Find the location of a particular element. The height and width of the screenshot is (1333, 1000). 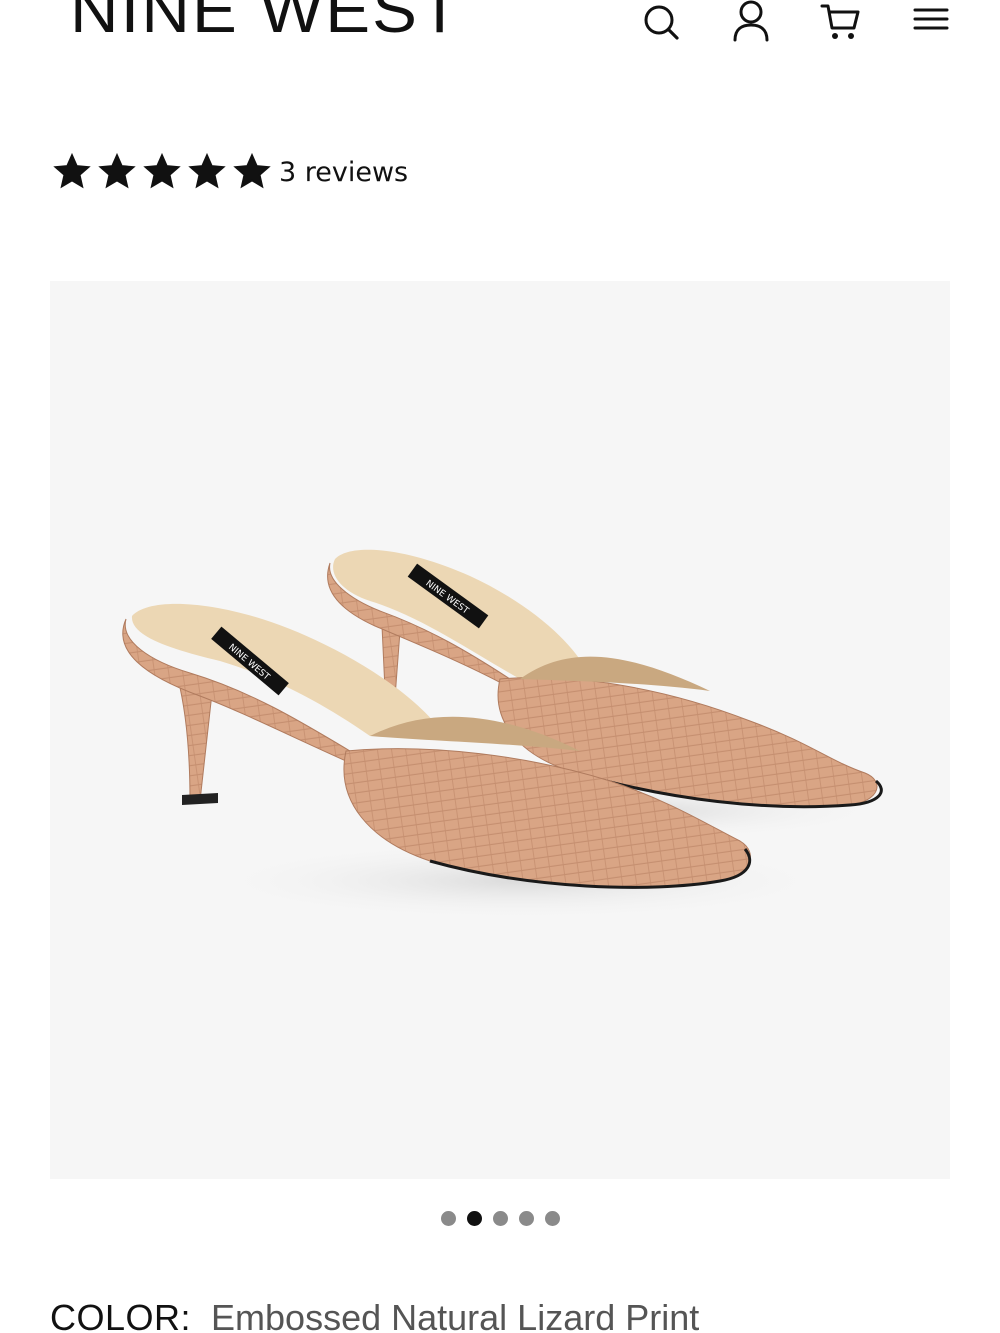

cart-icon is located at coordinates (840, 22).